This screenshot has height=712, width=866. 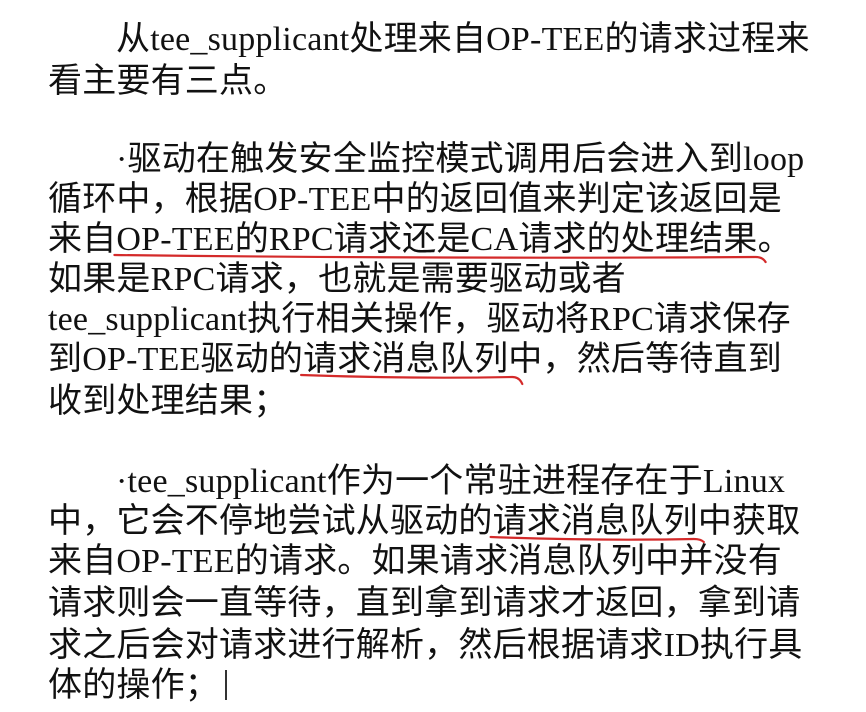 I want to click on para2-line6: 到OP-TEE驱动的请求消息队列中，然后等待直到, so click(x=415, y=360).